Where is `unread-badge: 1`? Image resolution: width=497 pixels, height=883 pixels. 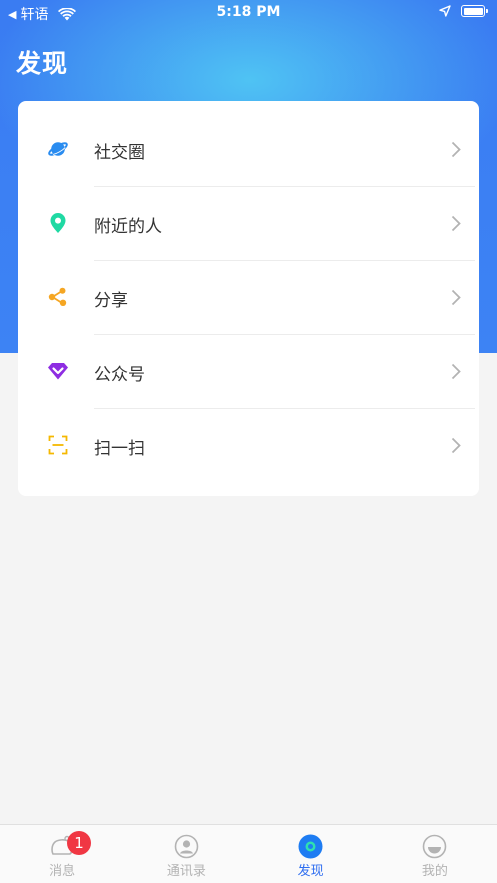 unread-badge: 1 is located at coordinates (79, 843).